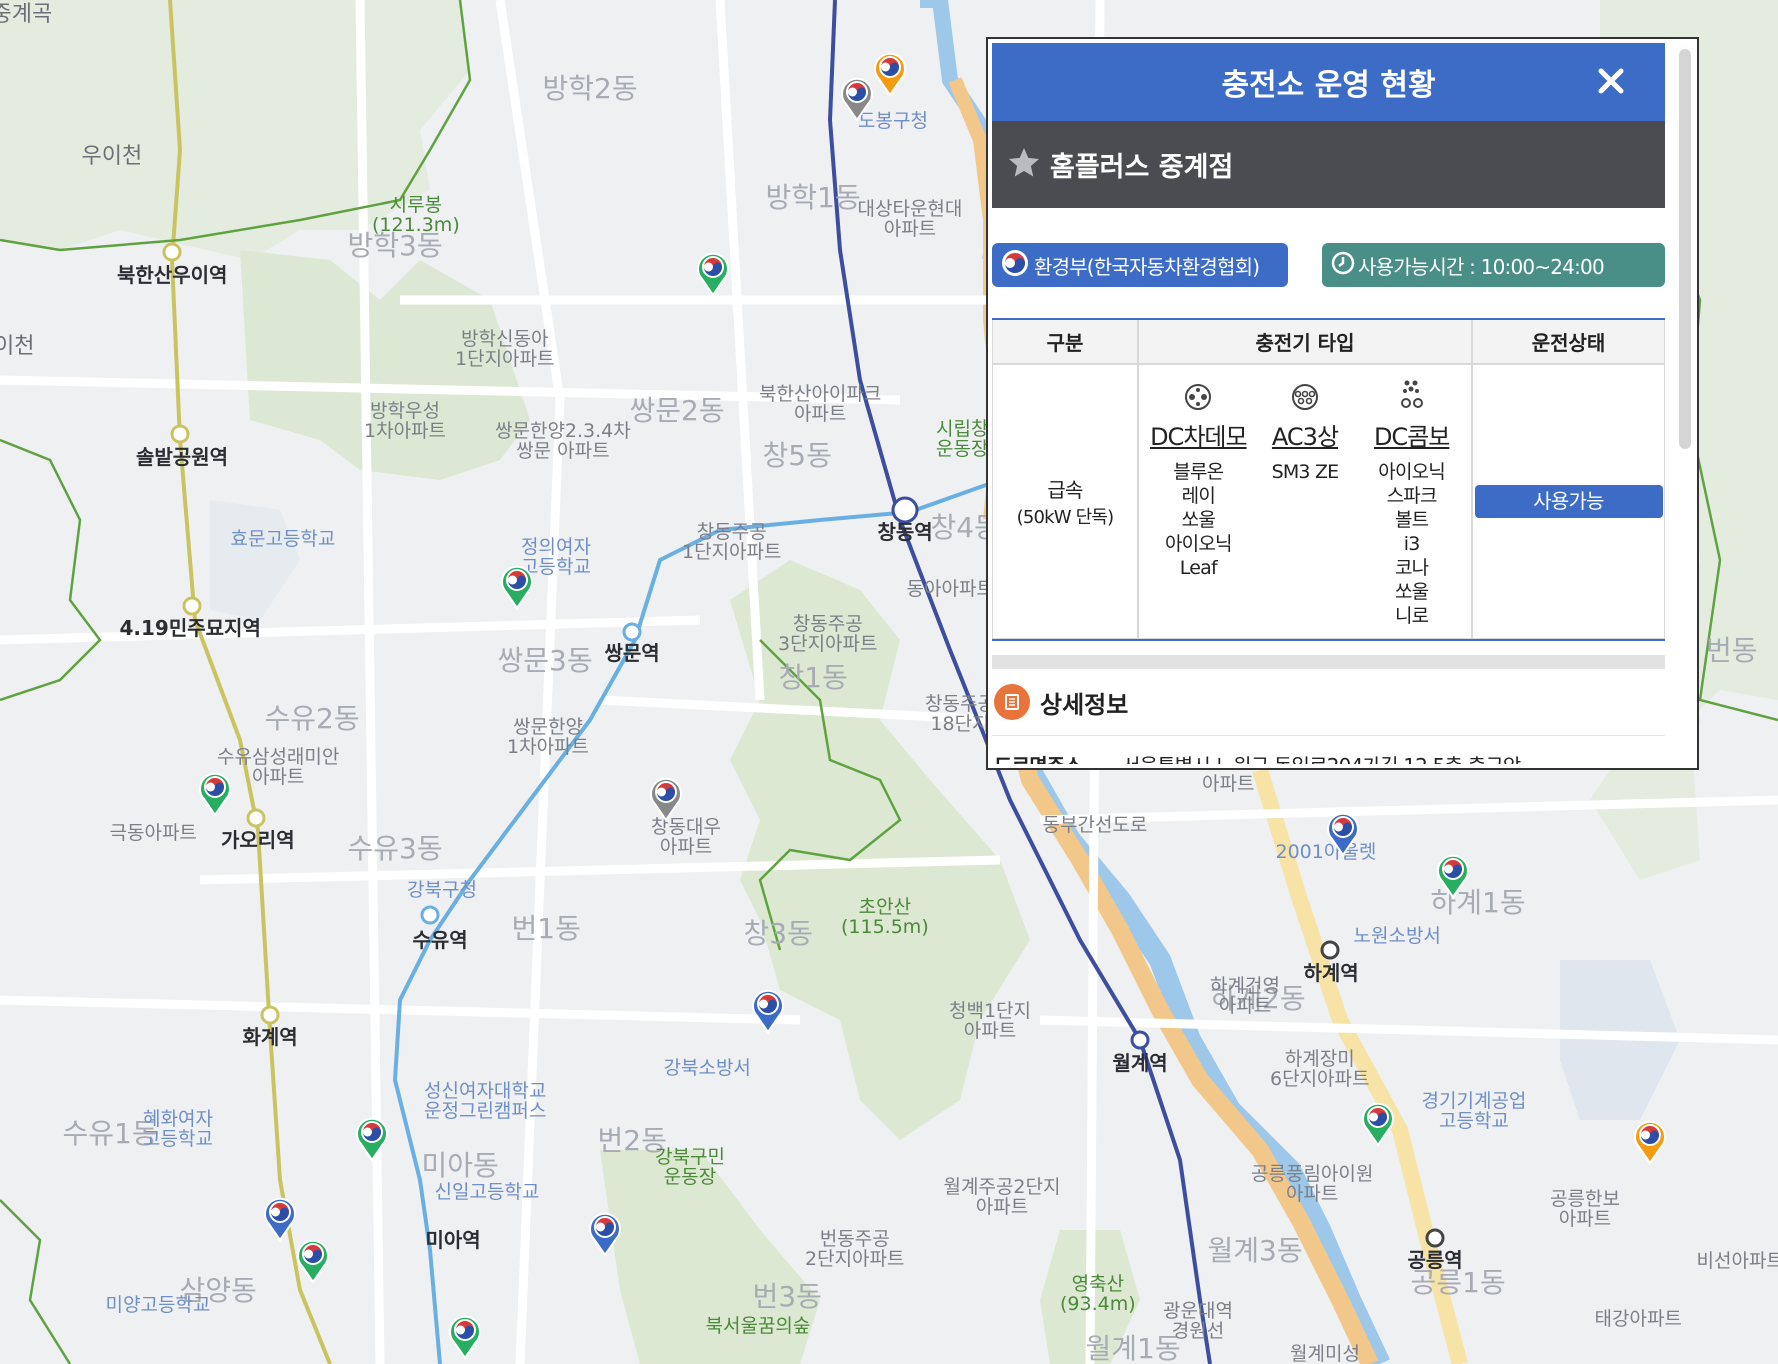 The width and height of the screenshot is (1778, 1364). I want to click on map-label: 방학1동, so click(813, 197).